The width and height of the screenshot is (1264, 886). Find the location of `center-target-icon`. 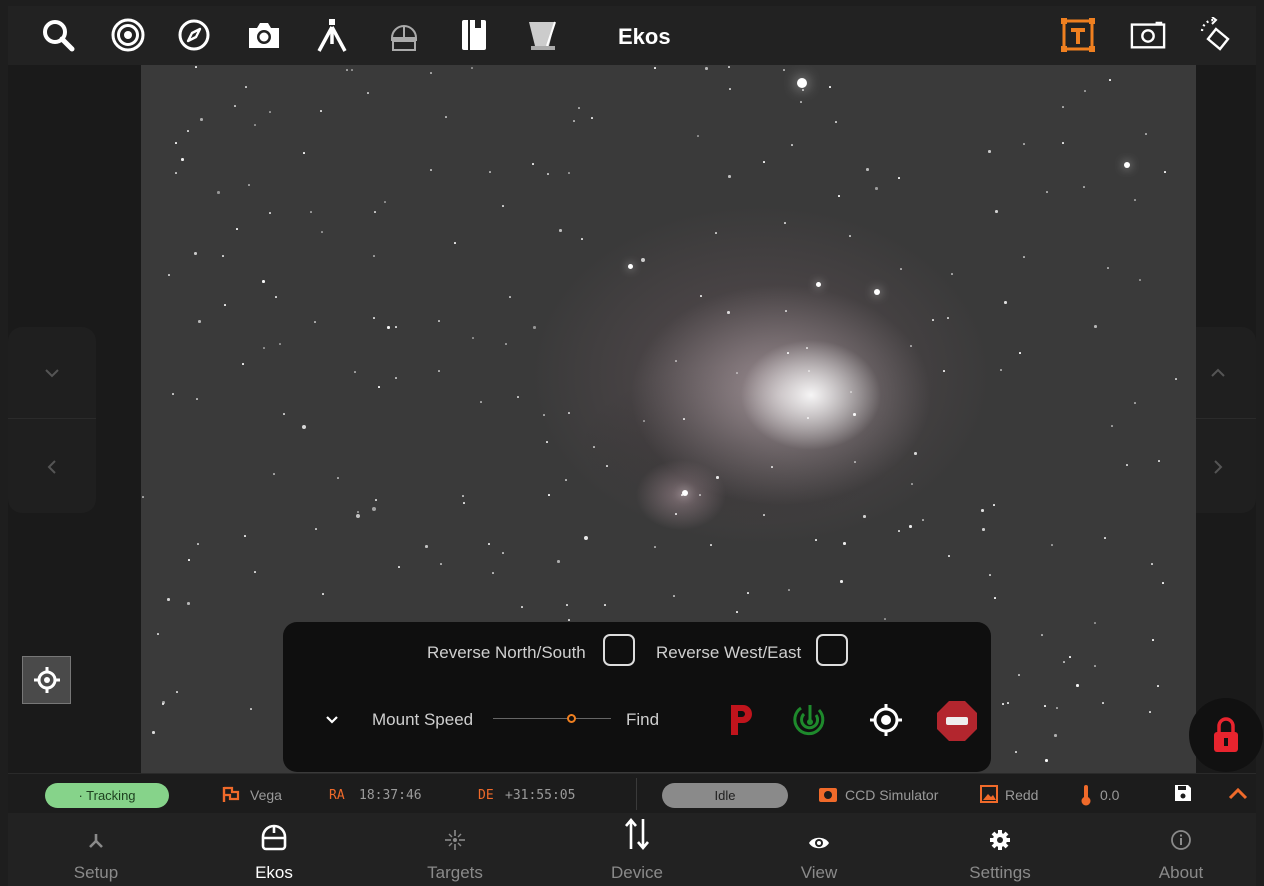

center-target-icon is located at coordinates (886, 720).